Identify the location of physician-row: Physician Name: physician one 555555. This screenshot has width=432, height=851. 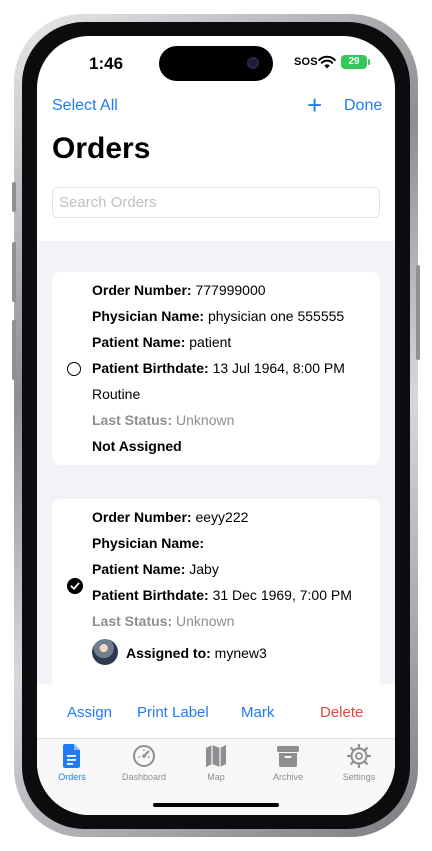
(218, 316).